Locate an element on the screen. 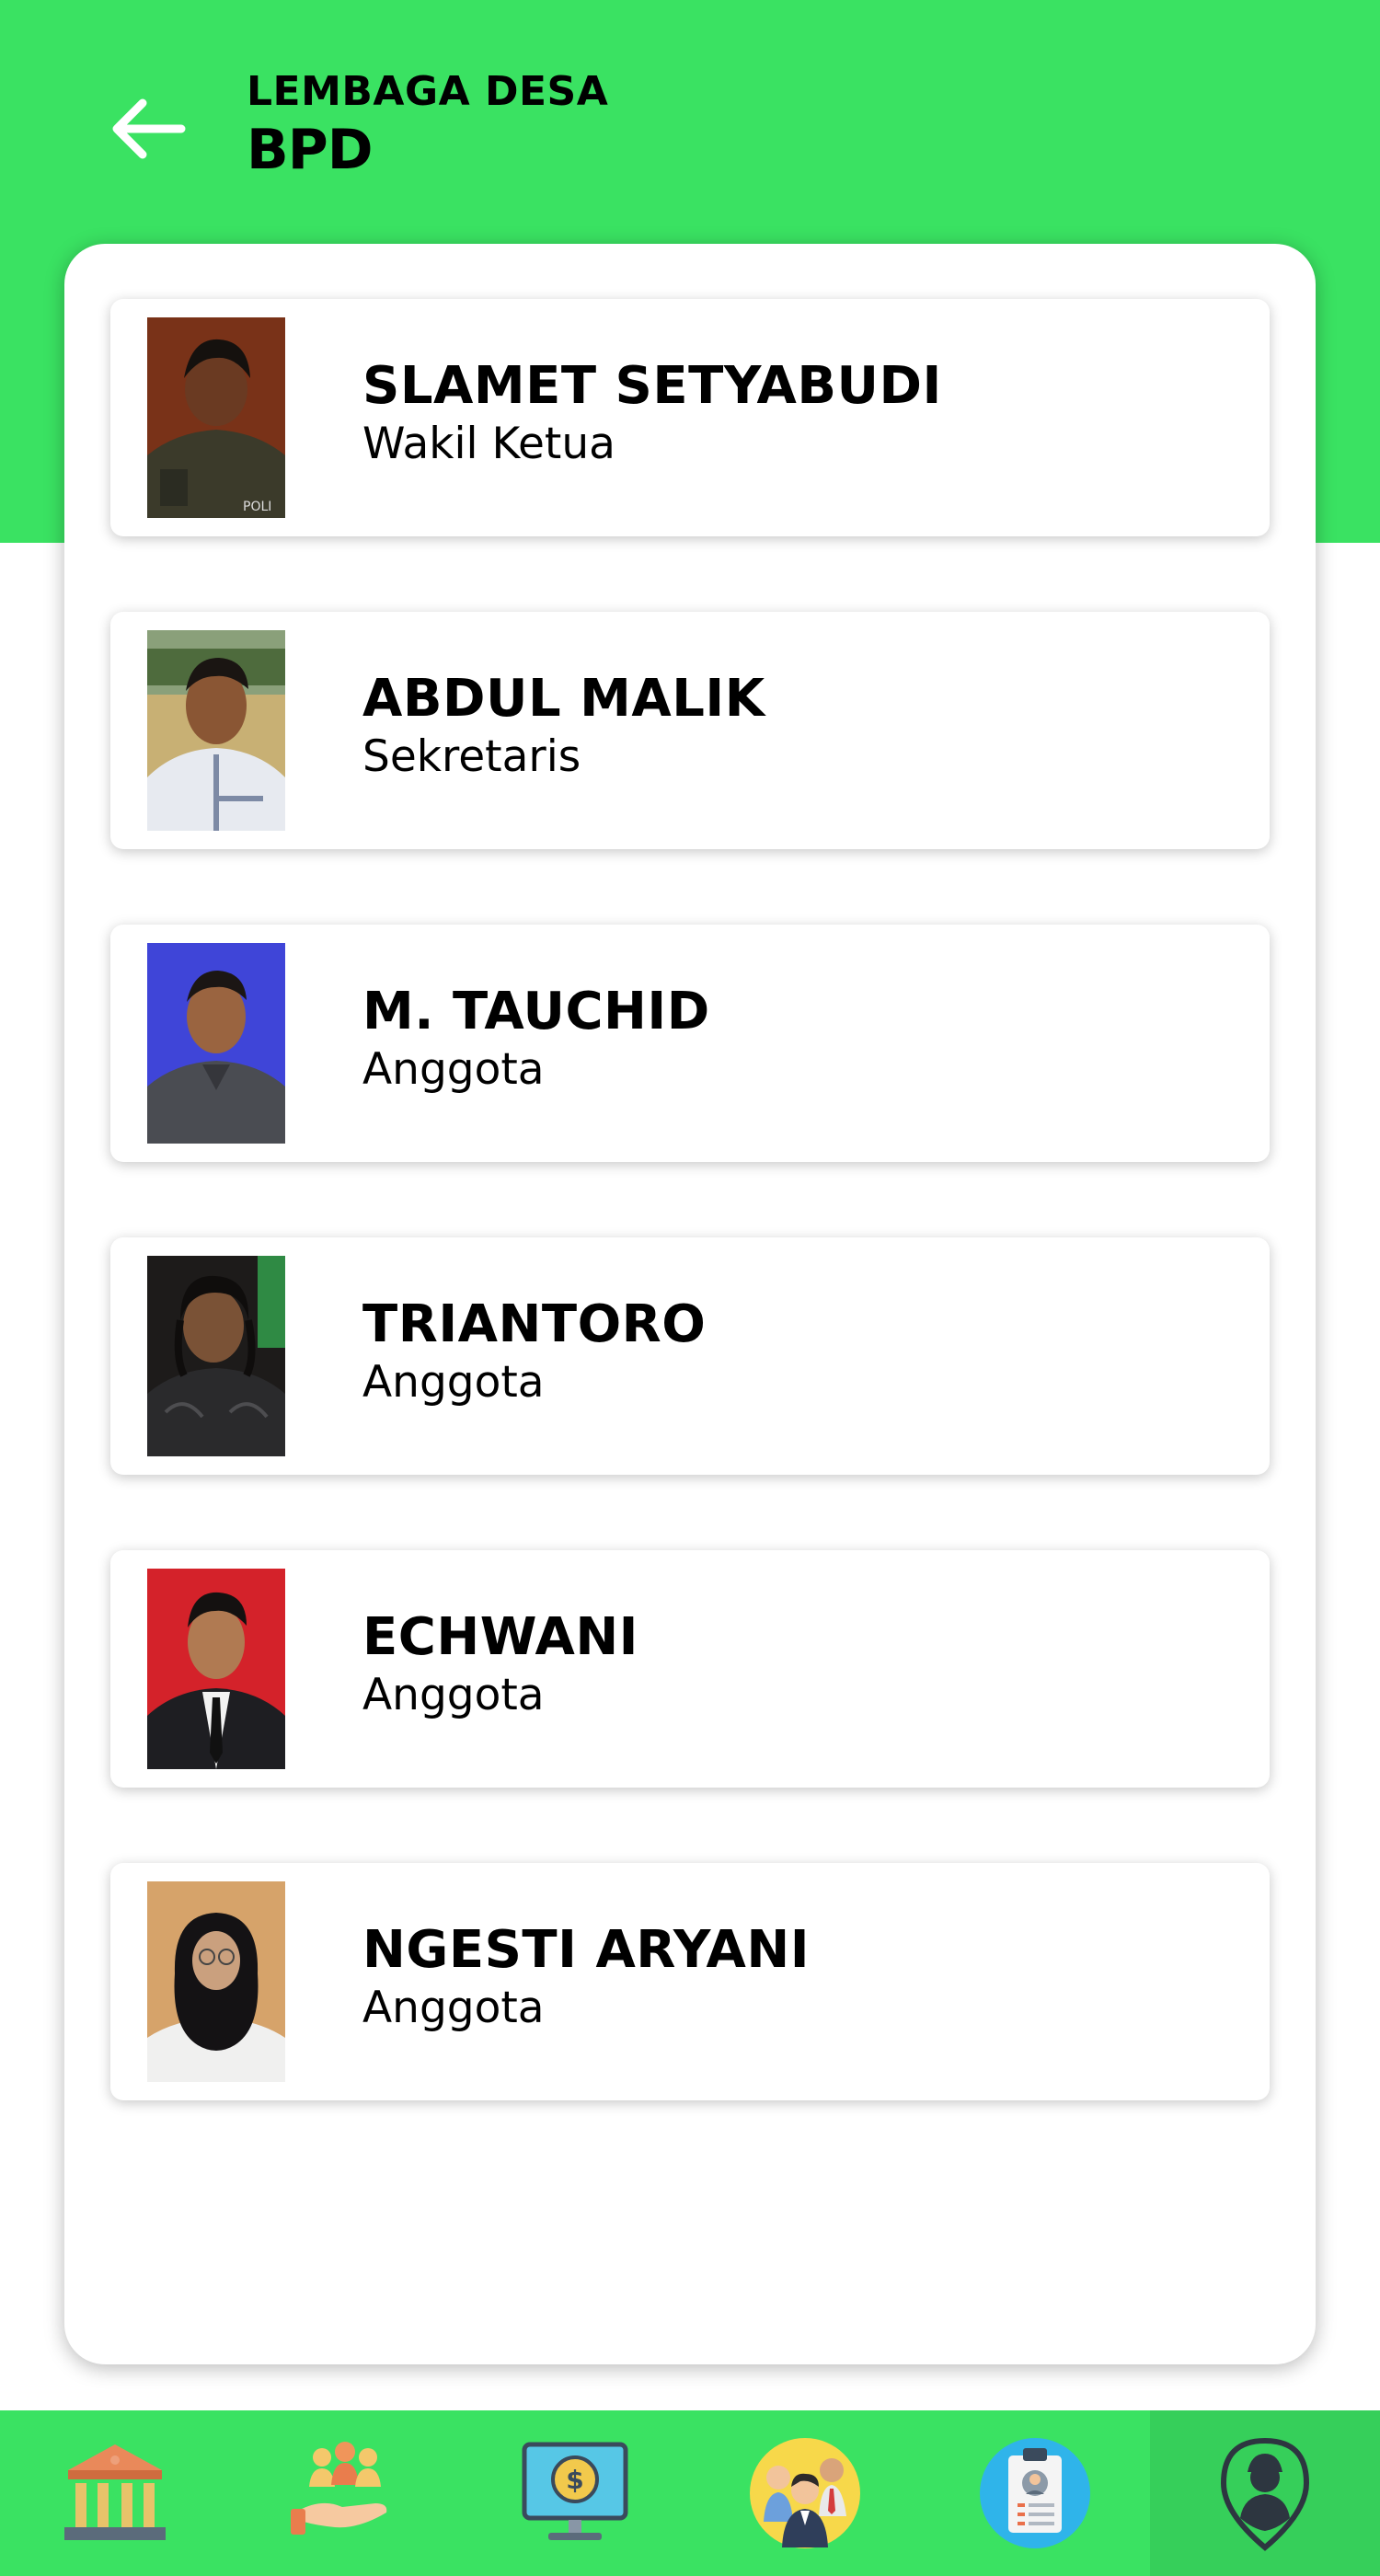 The image size is (1380, 2576). back-button is located at coordinates (147, 128).